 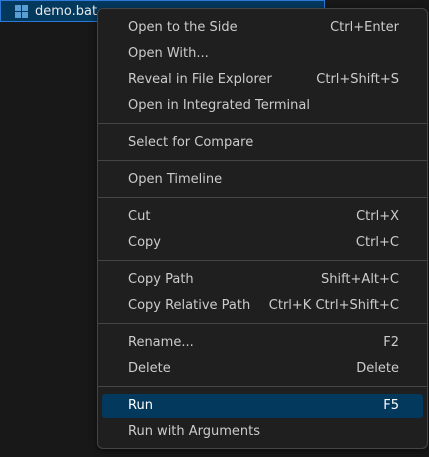 What do you see at coordinates (262, 406) in the screenshot?
I see `menu-item-run: Run F5` at bounding box center [262, 406].